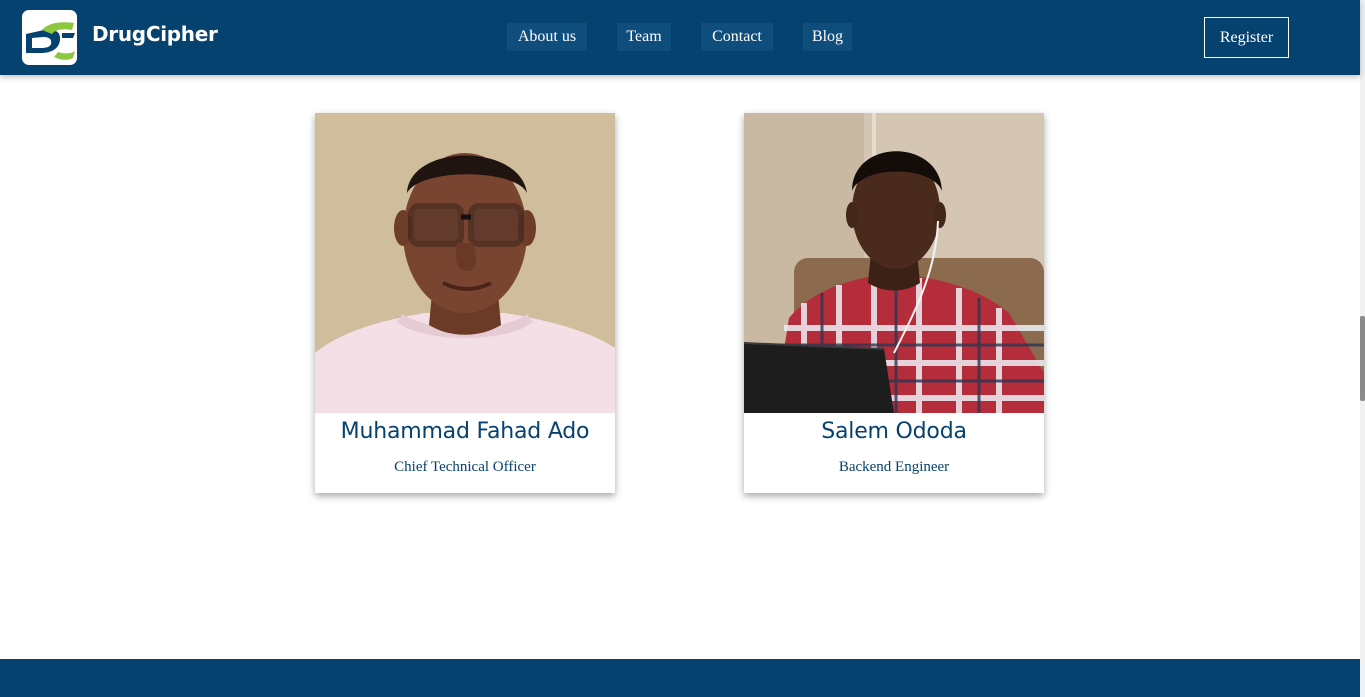 Image resolution: width=1365 pixels, height=697 pixels. I want to click on team-member-name: Muhammad Fahad Ado, so click(465, 431).